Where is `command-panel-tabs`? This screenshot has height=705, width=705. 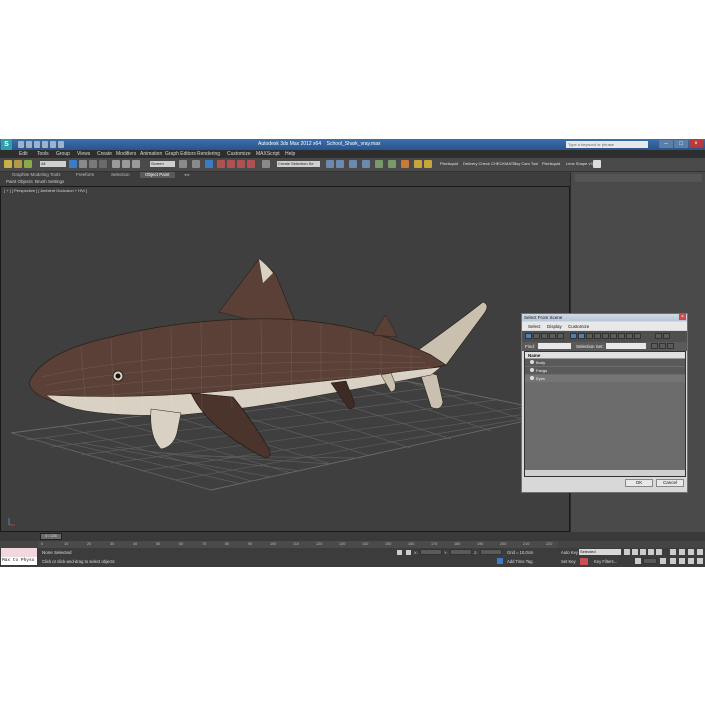 command-panel-tabs is located at coordinates (638, 178).